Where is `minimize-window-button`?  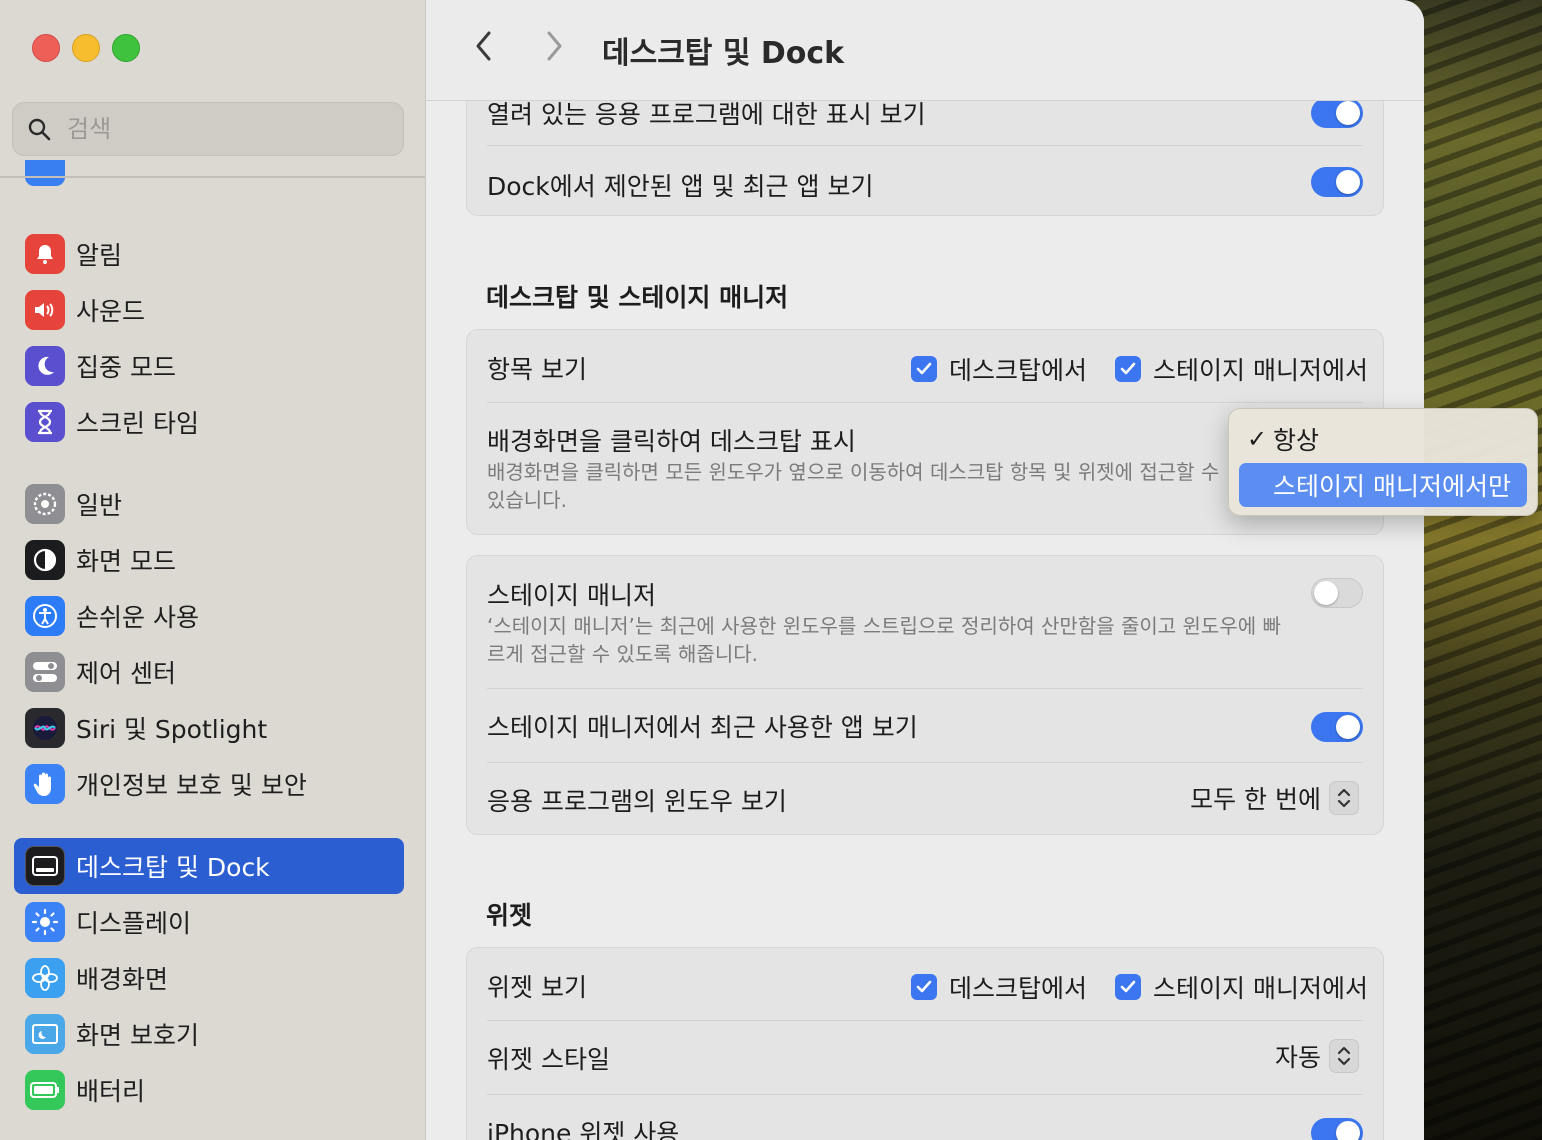
minimize-window-button is located at coordinates (86, 48).